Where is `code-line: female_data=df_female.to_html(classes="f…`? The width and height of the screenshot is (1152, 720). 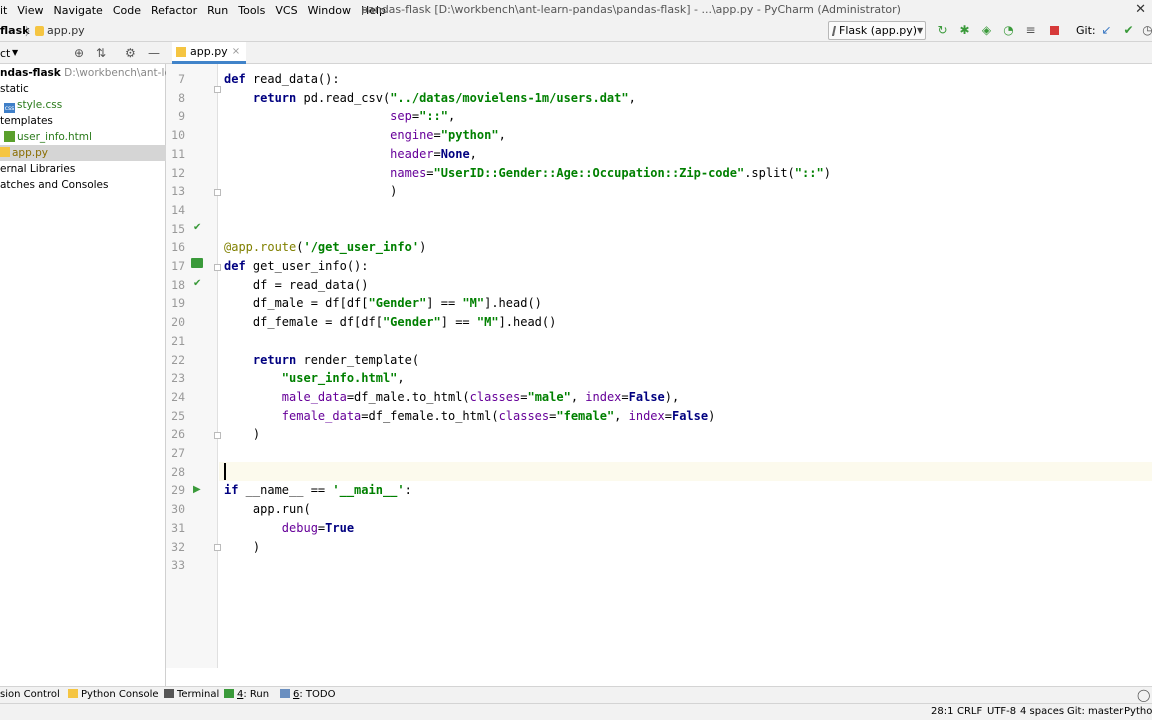
code-line: female_data=df_female.to_html(classes="f… is located at coordinates (470, 416).